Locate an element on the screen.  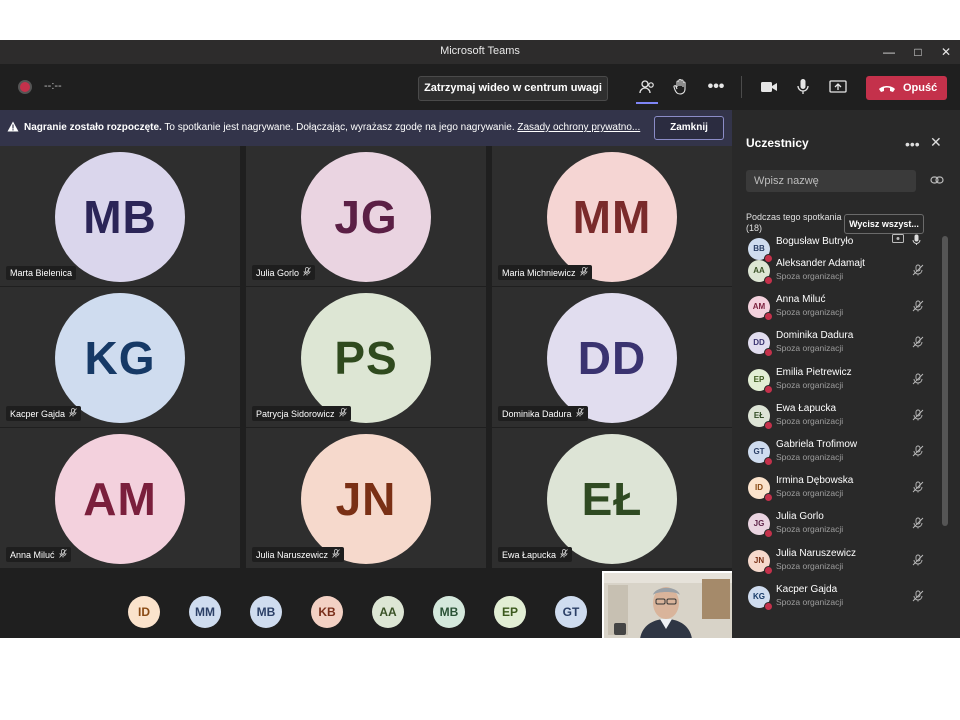
participant-name-label: Dominika Dadura is located at coordinates (543, 413).